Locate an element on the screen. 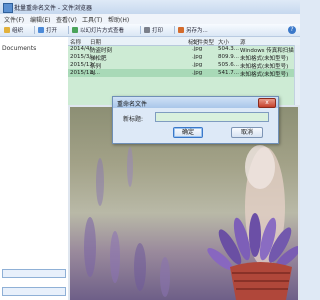  organize-label: 组织 is located at coordinates (18, 31).